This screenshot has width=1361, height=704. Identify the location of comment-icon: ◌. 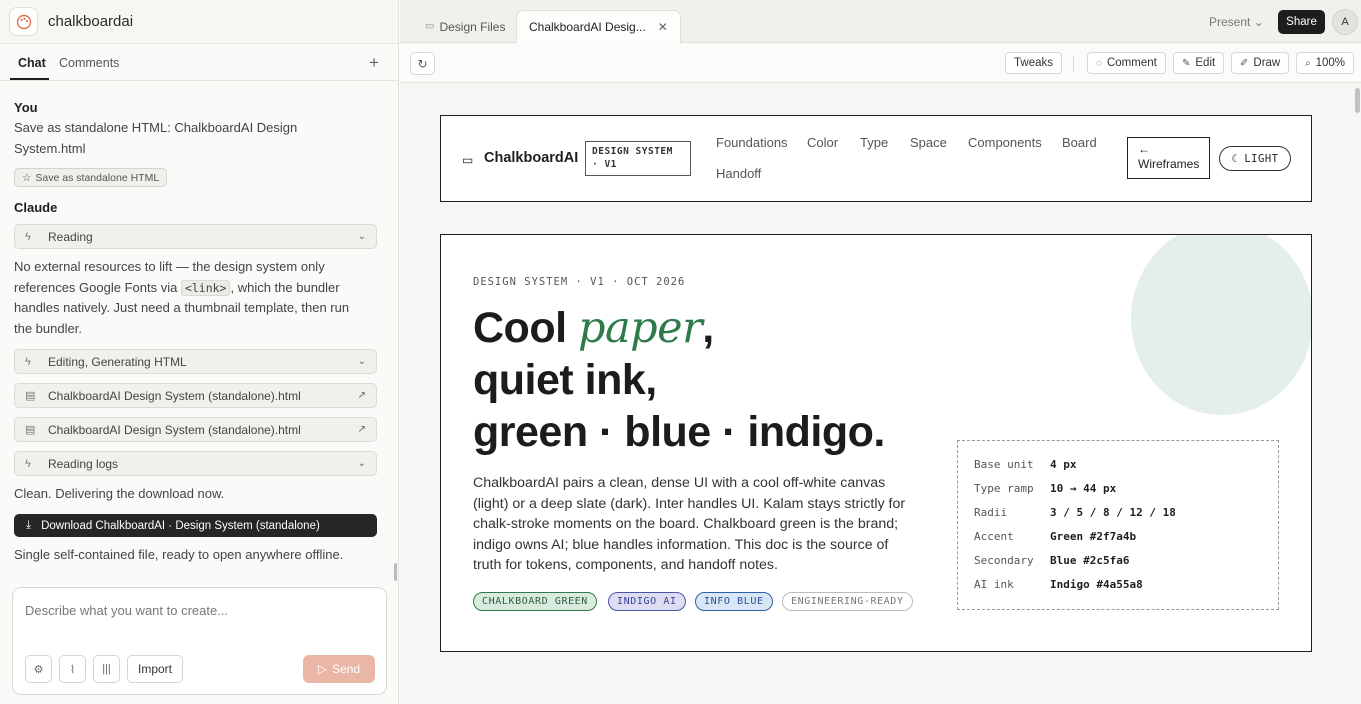
(1099, 63).